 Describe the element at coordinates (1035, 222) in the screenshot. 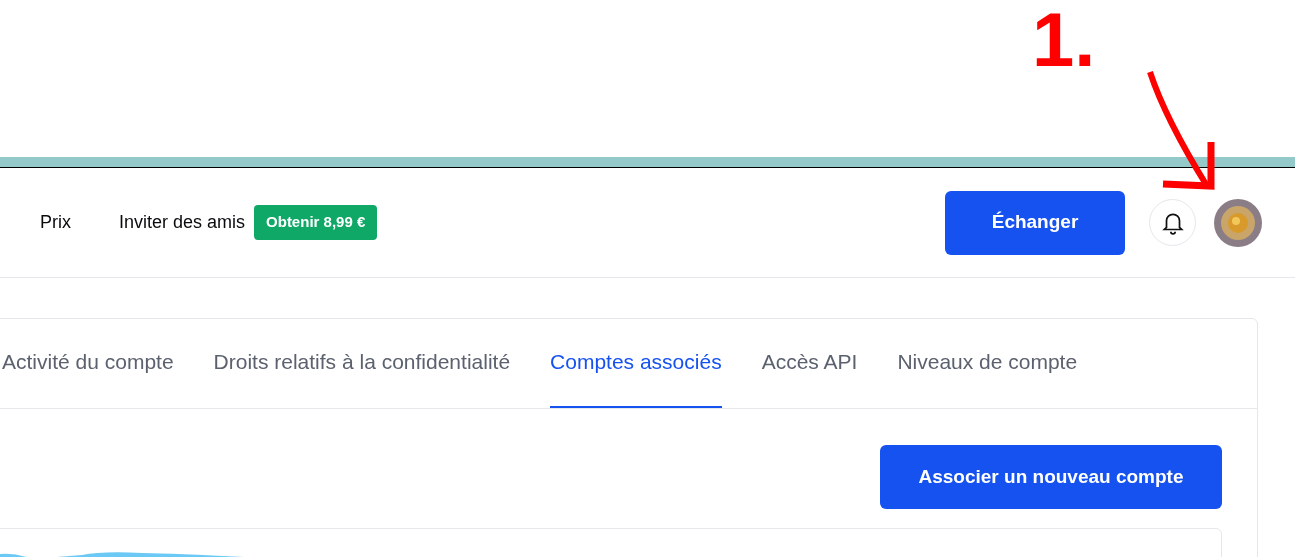

I see `trade-button: Échanger` at that location.